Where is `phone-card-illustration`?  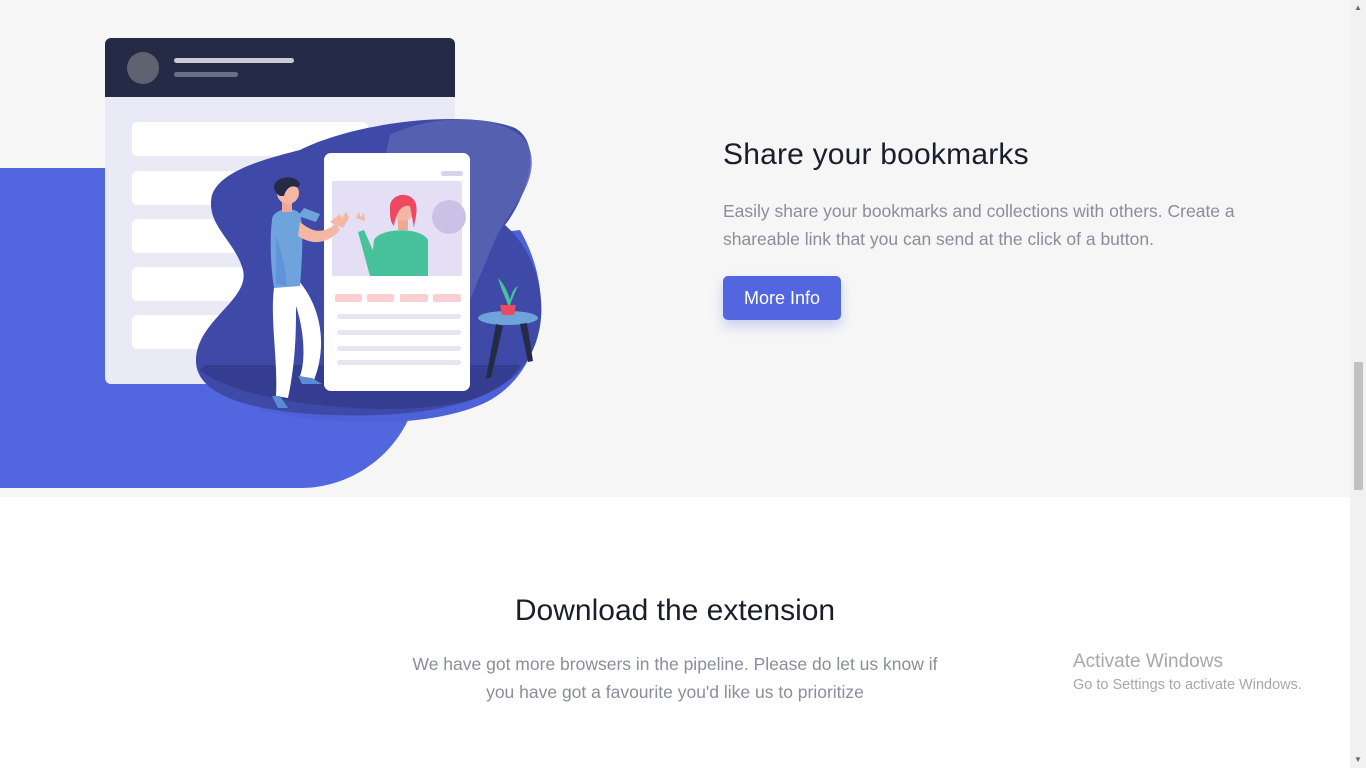 phone-card-illustration is located at coordinates (397, 272).